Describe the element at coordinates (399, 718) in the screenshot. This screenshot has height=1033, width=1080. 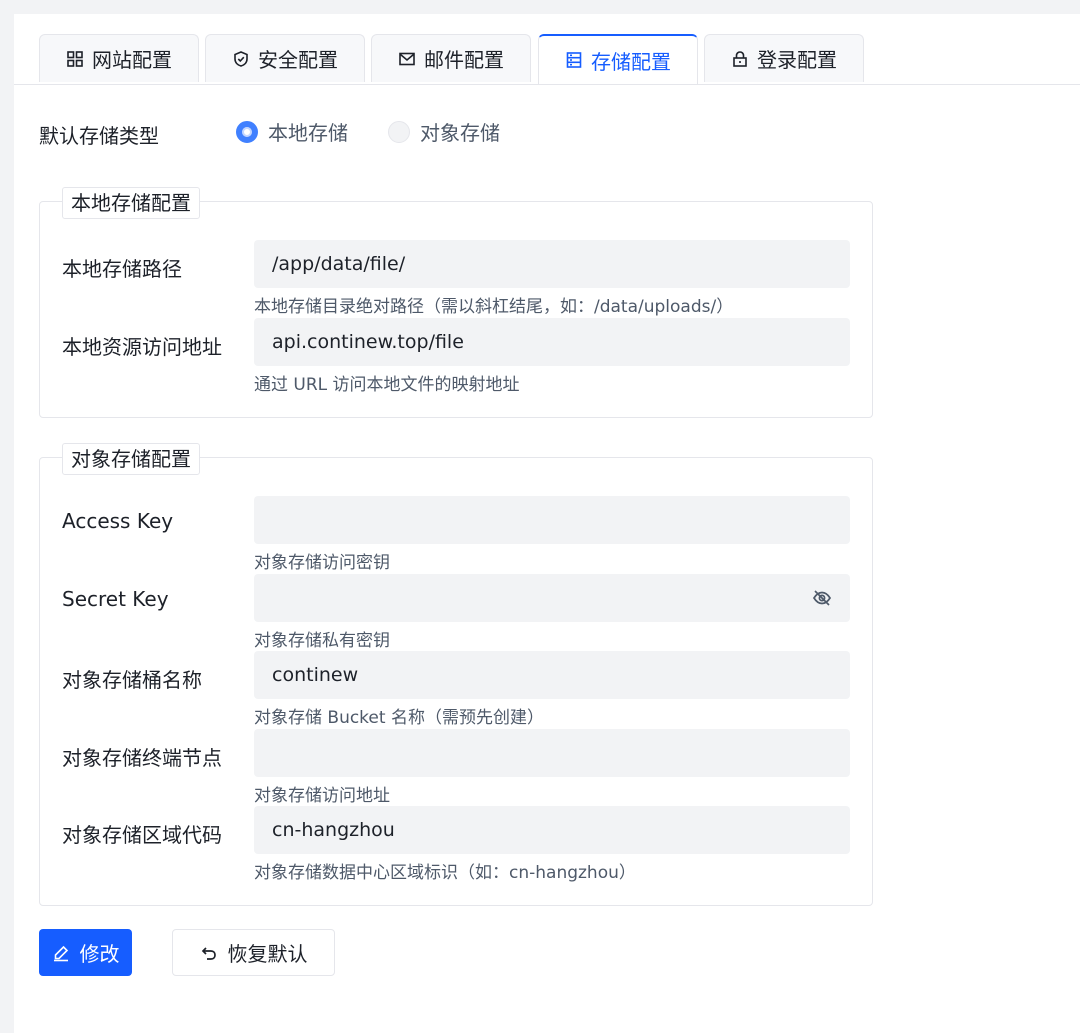
I see `bucket-hint: 对象存储 Bucket 名称（需预先创建）` at that location.